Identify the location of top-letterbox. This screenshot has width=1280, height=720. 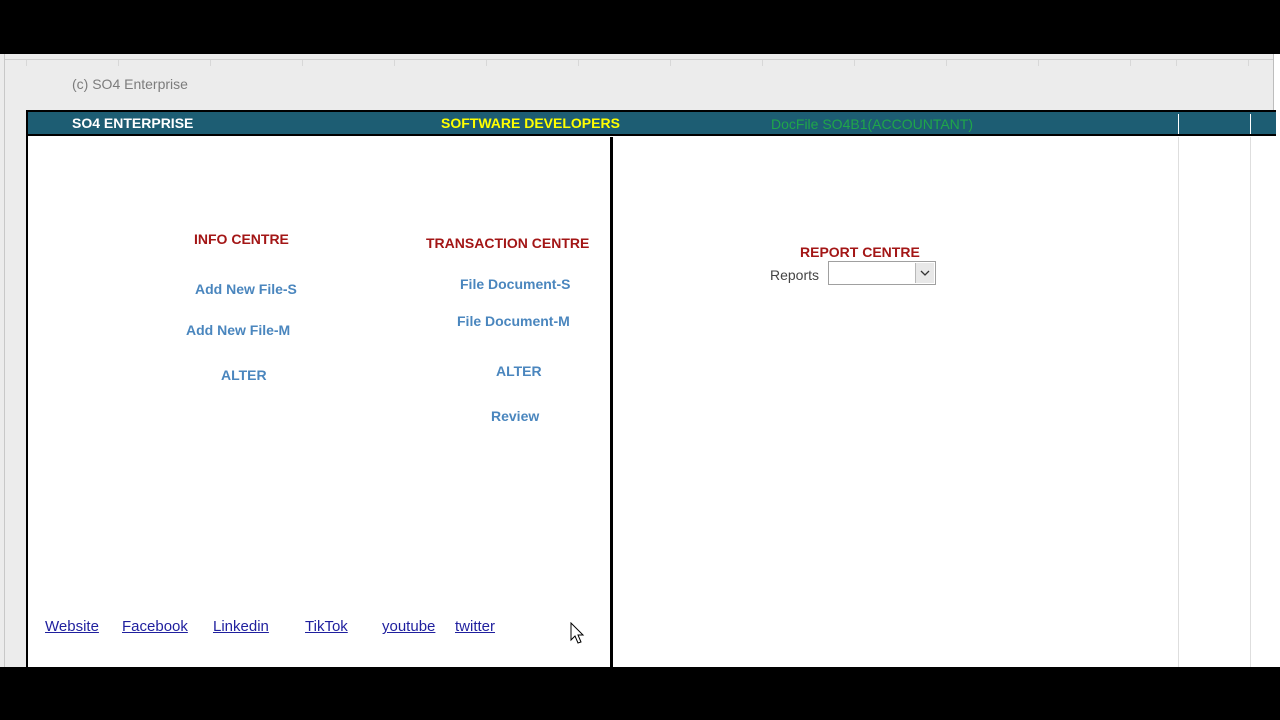
(640, 27).